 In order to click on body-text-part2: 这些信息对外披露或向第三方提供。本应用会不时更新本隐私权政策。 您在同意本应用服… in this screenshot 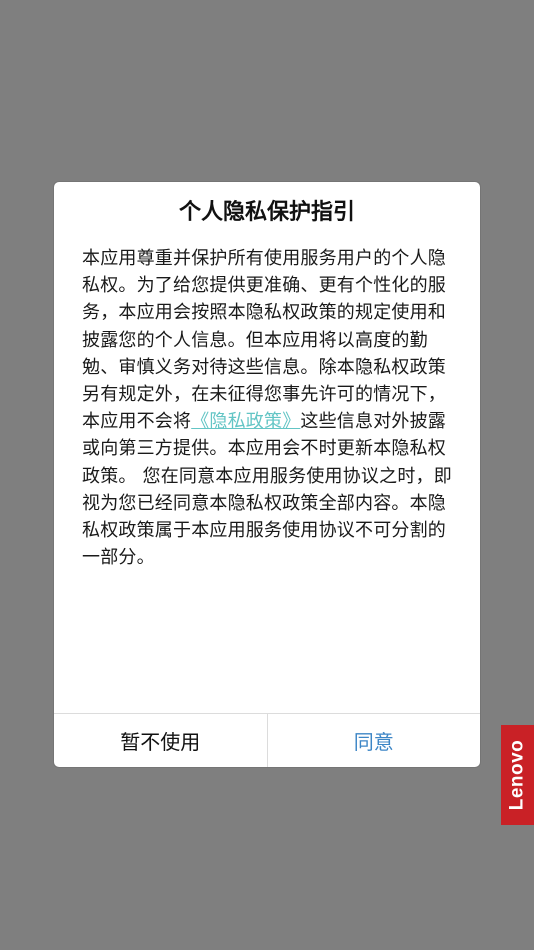, I will do `click(267, 490)`.